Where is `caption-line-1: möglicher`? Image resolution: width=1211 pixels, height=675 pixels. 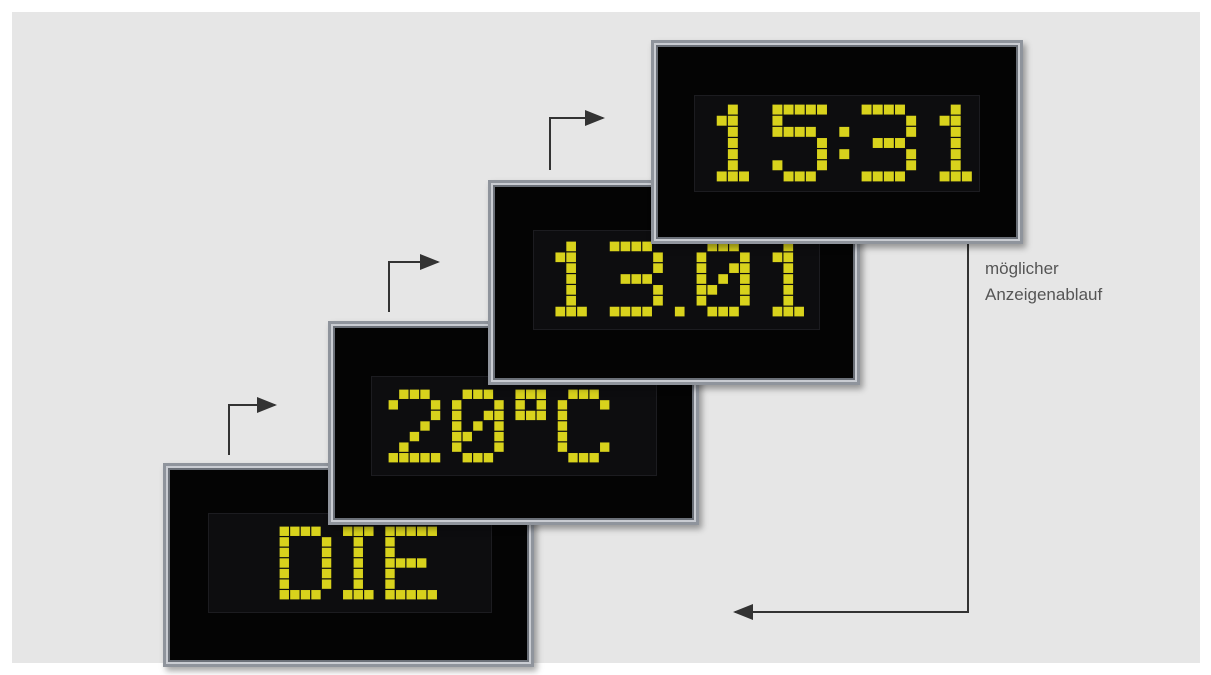 caption-line-1: möglicher is located at coordinates (1022, 268).